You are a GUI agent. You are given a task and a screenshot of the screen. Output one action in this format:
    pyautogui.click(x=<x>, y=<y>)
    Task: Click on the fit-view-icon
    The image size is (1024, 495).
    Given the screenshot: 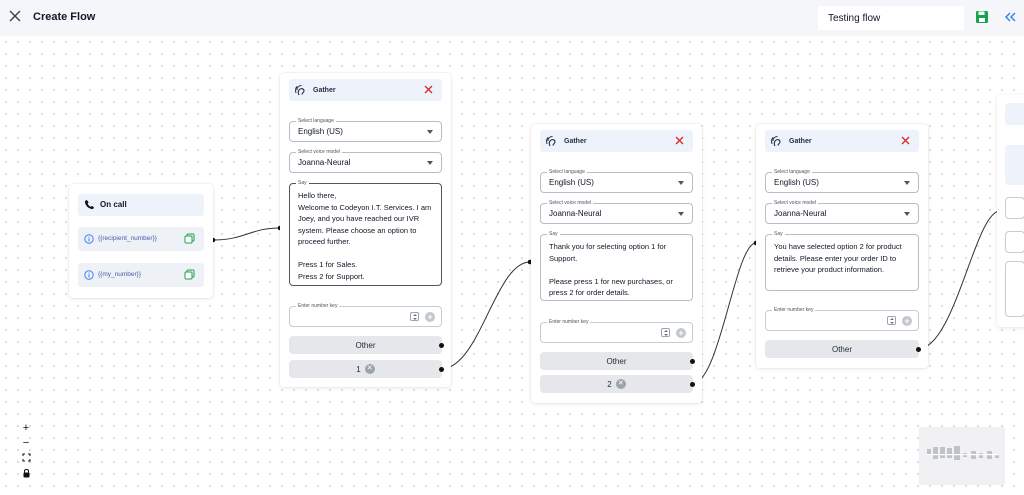 What is the action you would take?
    pyautogui.click(x=26, y=457)
    